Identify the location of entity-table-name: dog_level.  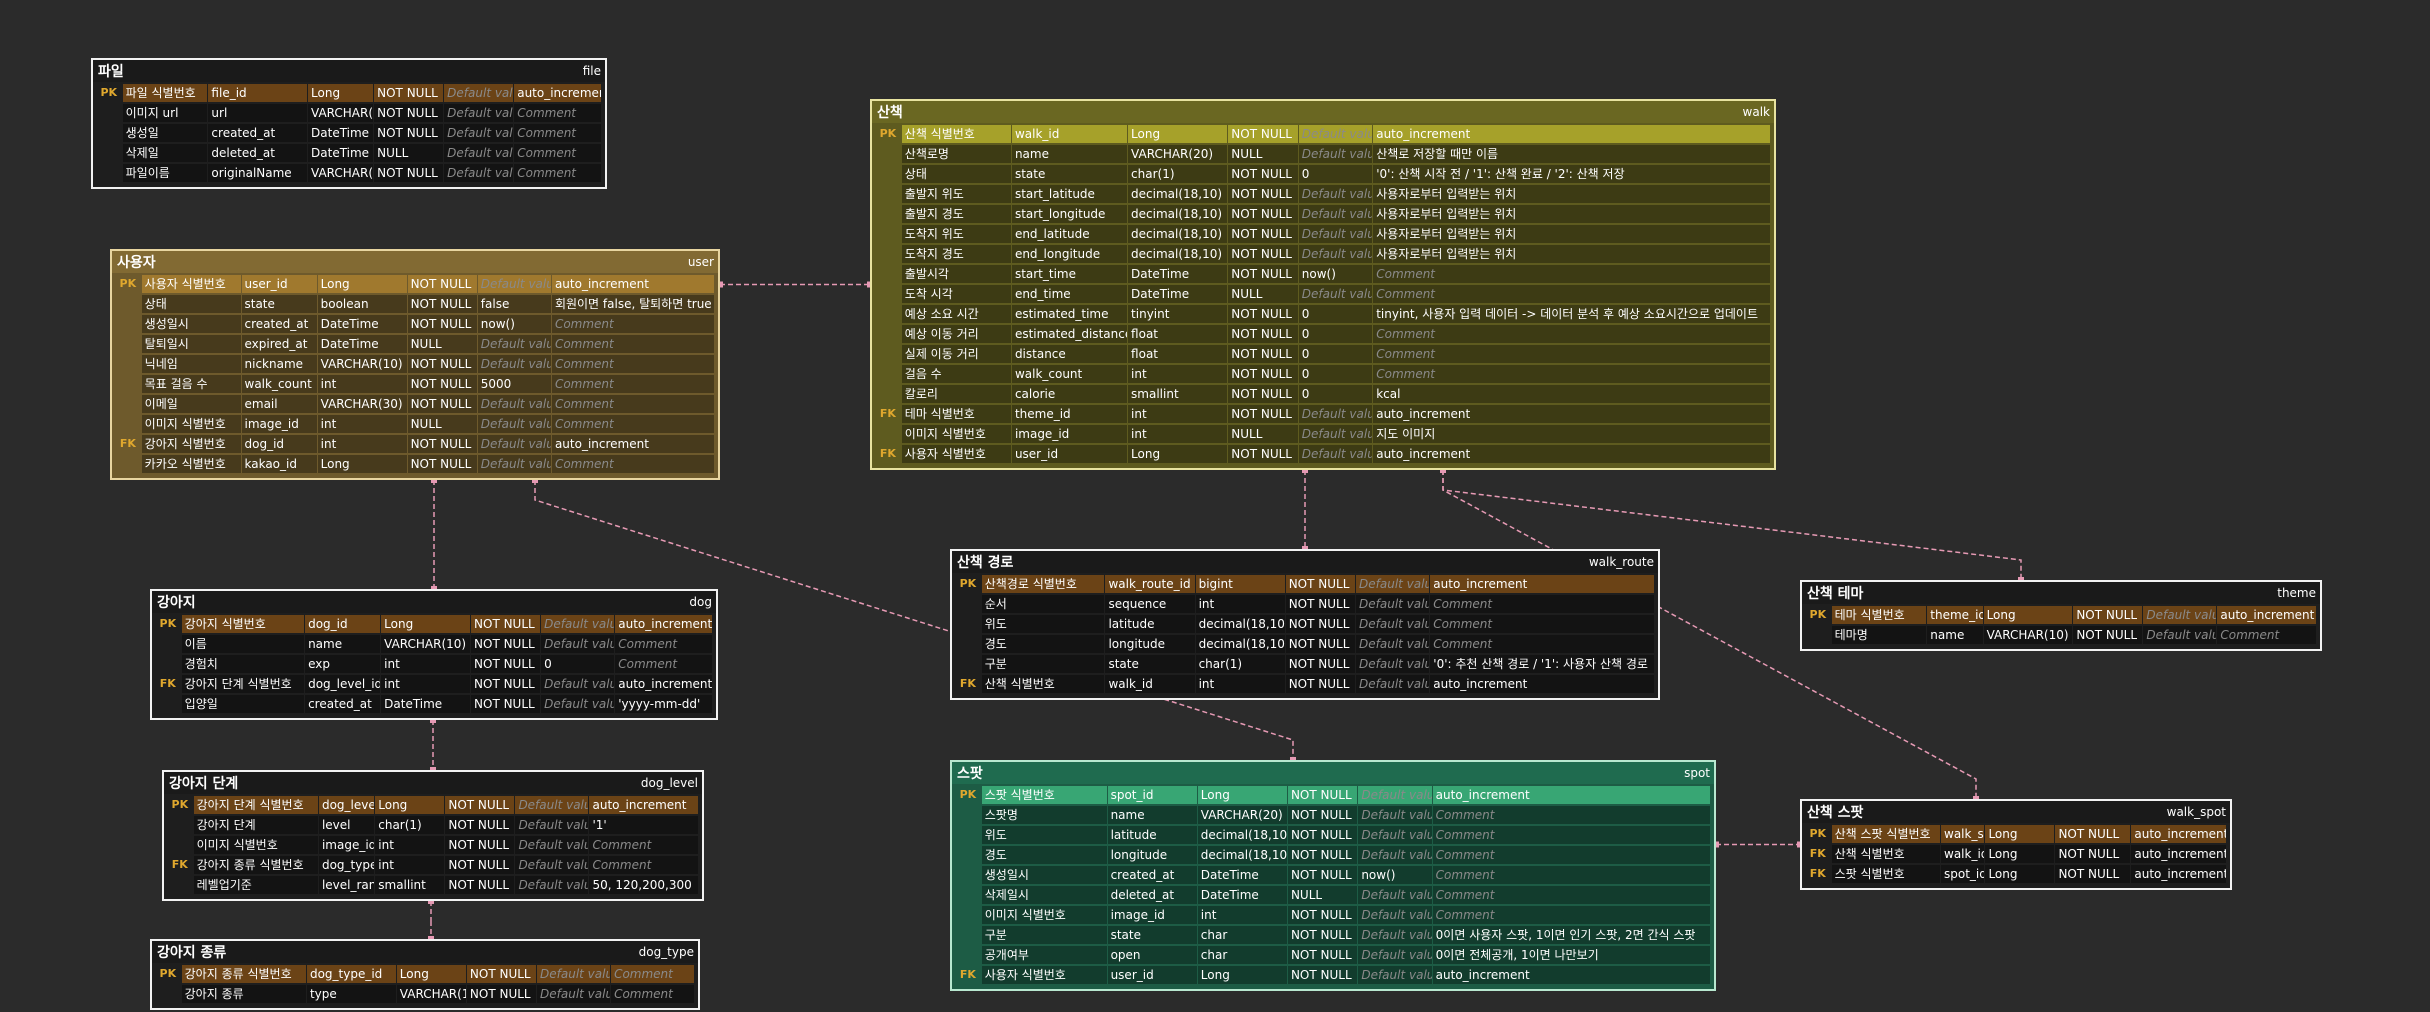
(669, 783).